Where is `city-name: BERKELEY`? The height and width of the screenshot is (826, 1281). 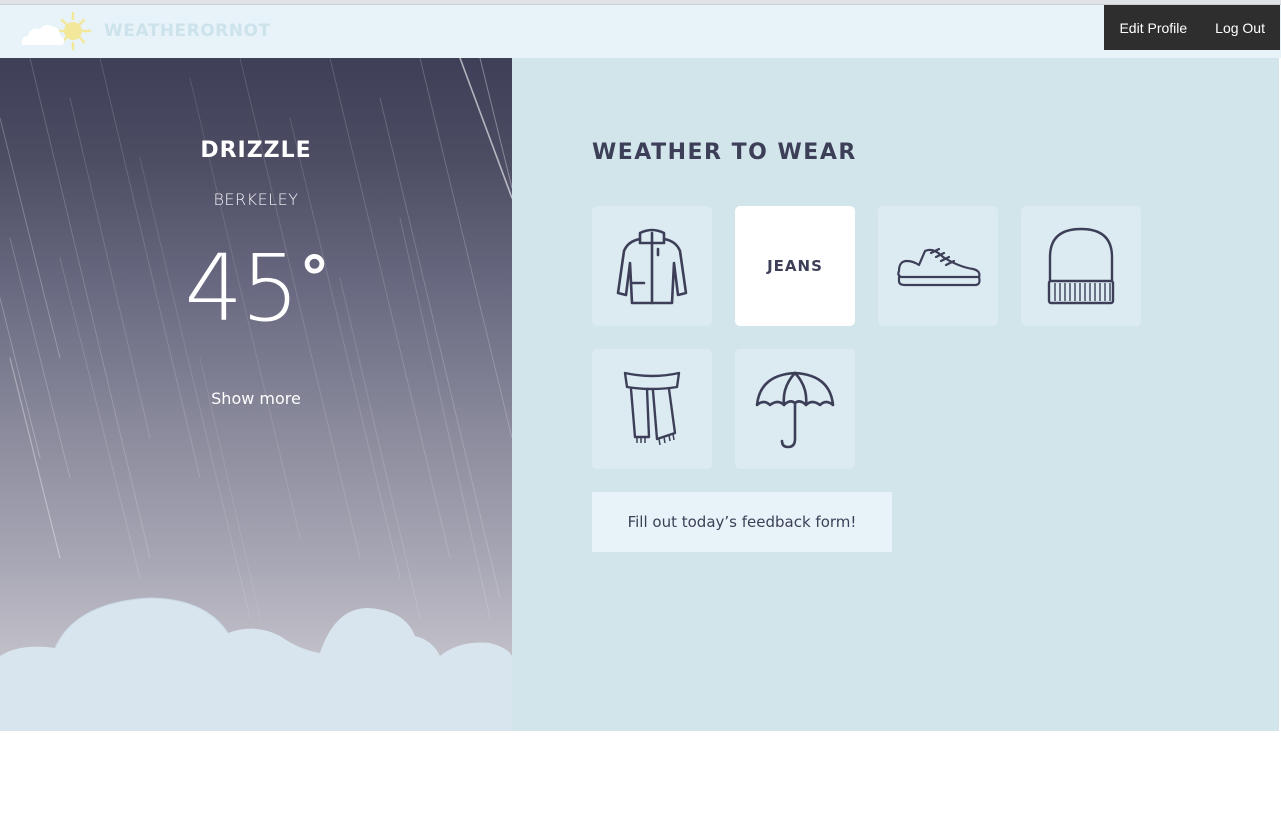
city-name: BERKELEY is located at coordinates (256, 199).